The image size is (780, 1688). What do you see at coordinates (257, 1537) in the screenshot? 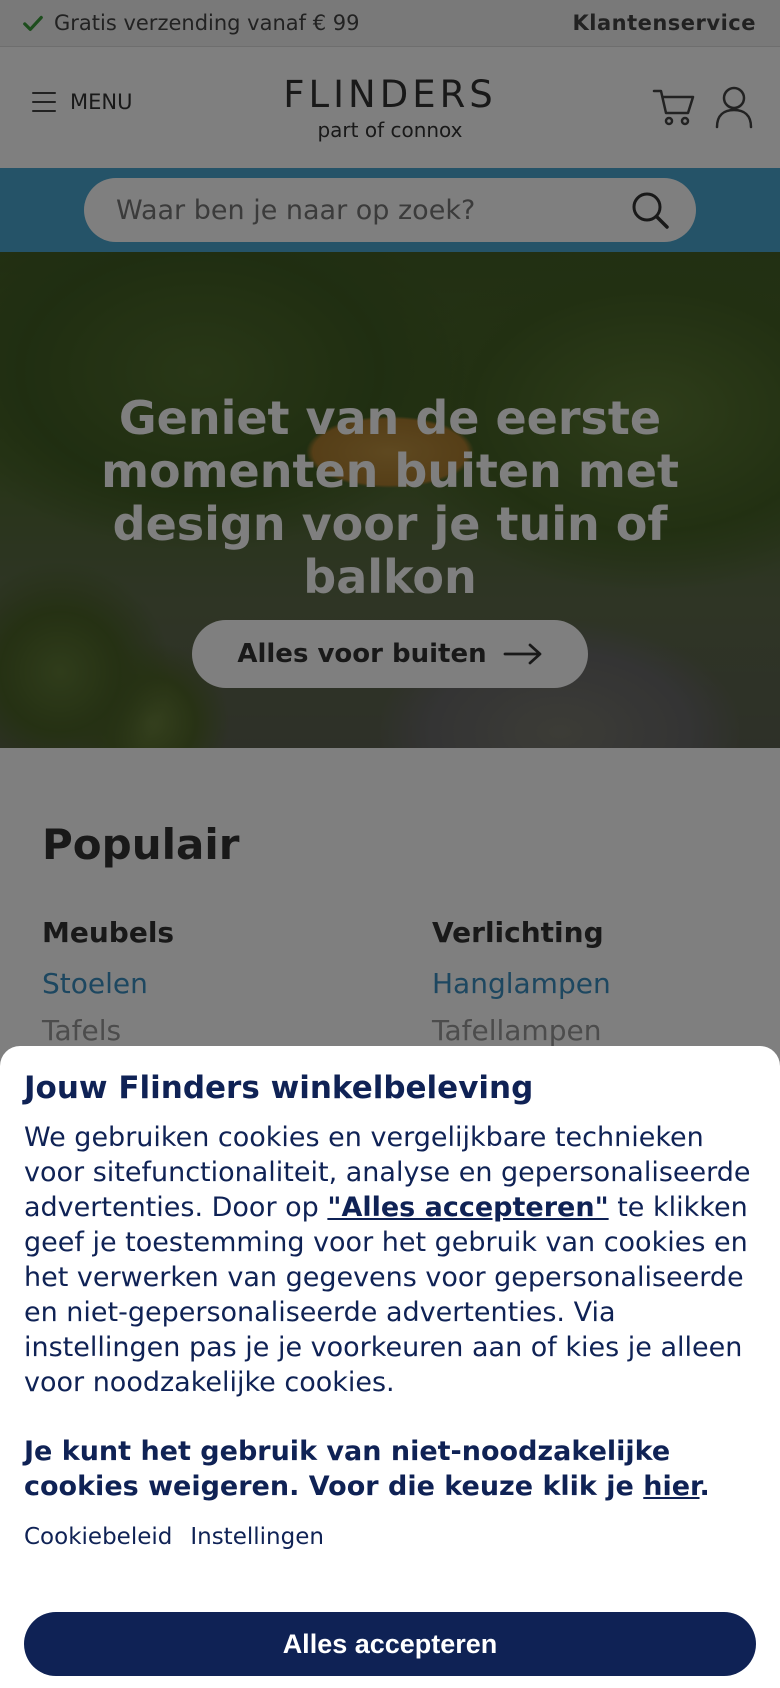
I see `cookie-settings-link: Instellingen` at bounding box center [257, 1537].